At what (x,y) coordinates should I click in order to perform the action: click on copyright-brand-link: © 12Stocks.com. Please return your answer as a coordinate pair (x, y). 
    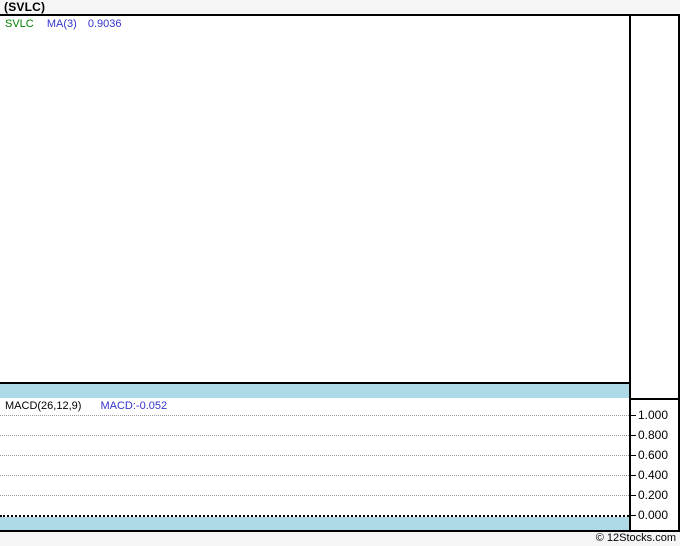
    Looking at the image, I should click on (636, 538).